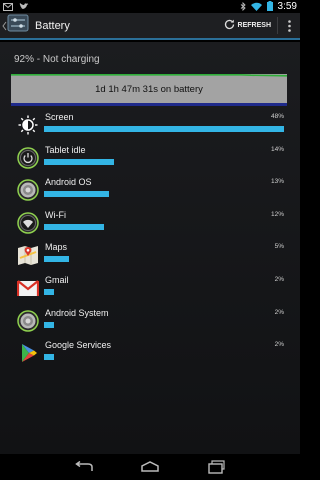 This screenshot has height=480, width=320. Describe the element at coordinates (57, 59) in the screenshot. I see `battery-status-text: 92% - Not charging` at that location.